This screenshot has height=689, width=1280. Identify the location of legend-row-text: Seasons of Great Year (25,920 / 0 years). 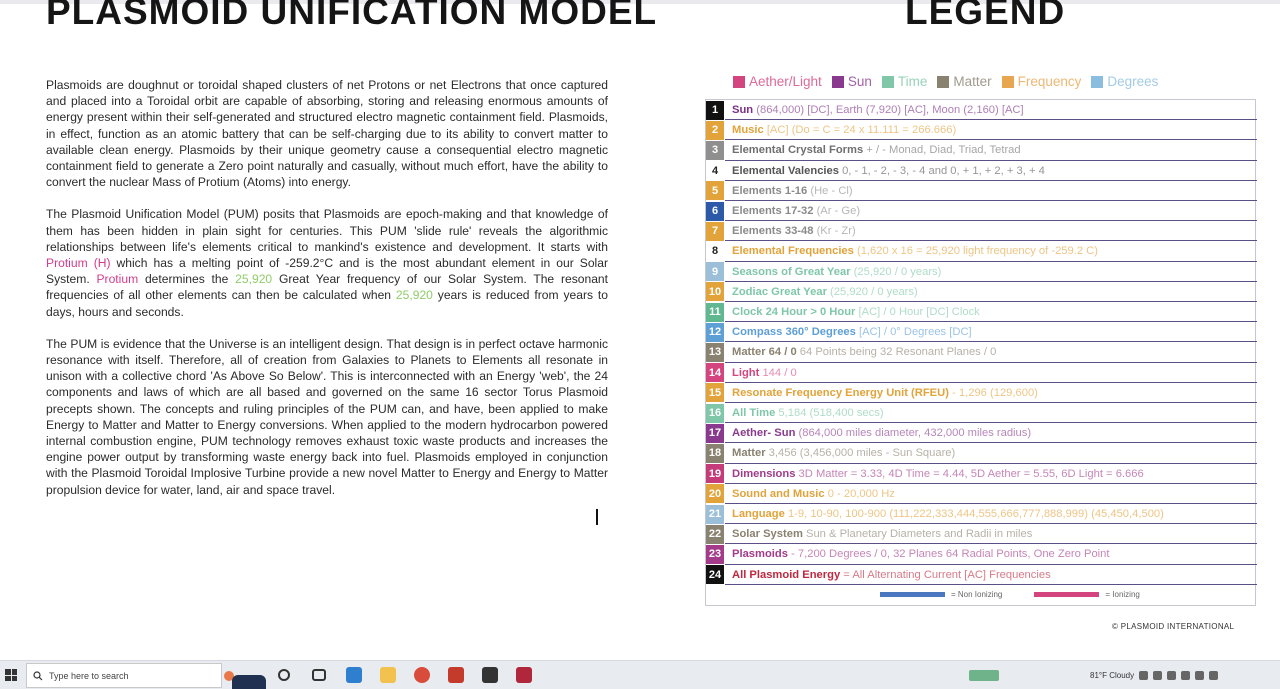
(992, 272).